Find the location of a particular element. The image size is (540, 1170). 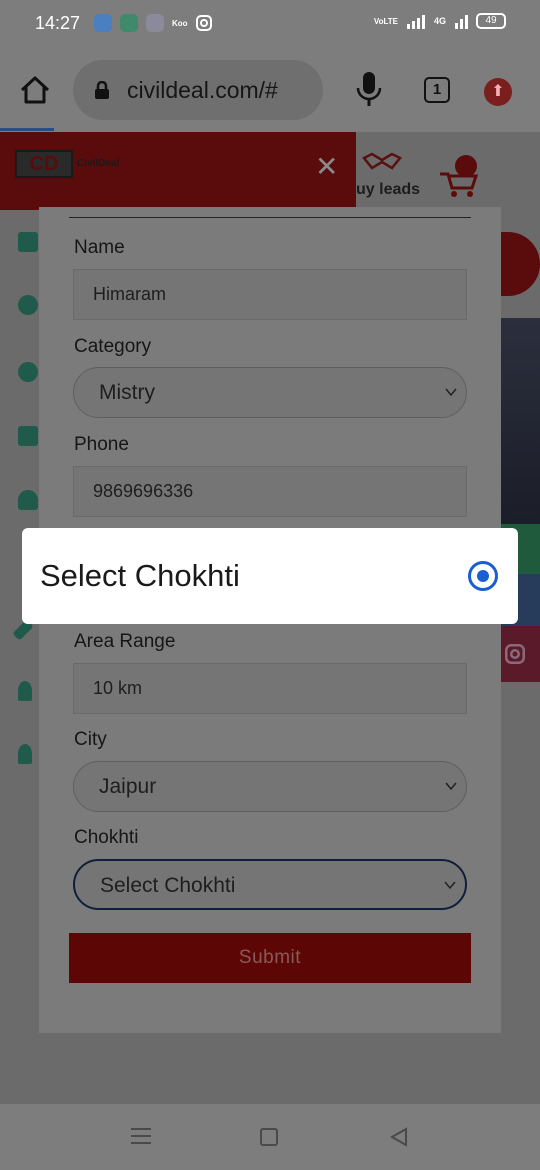

radio-dot is located at coordinates (483, 576).